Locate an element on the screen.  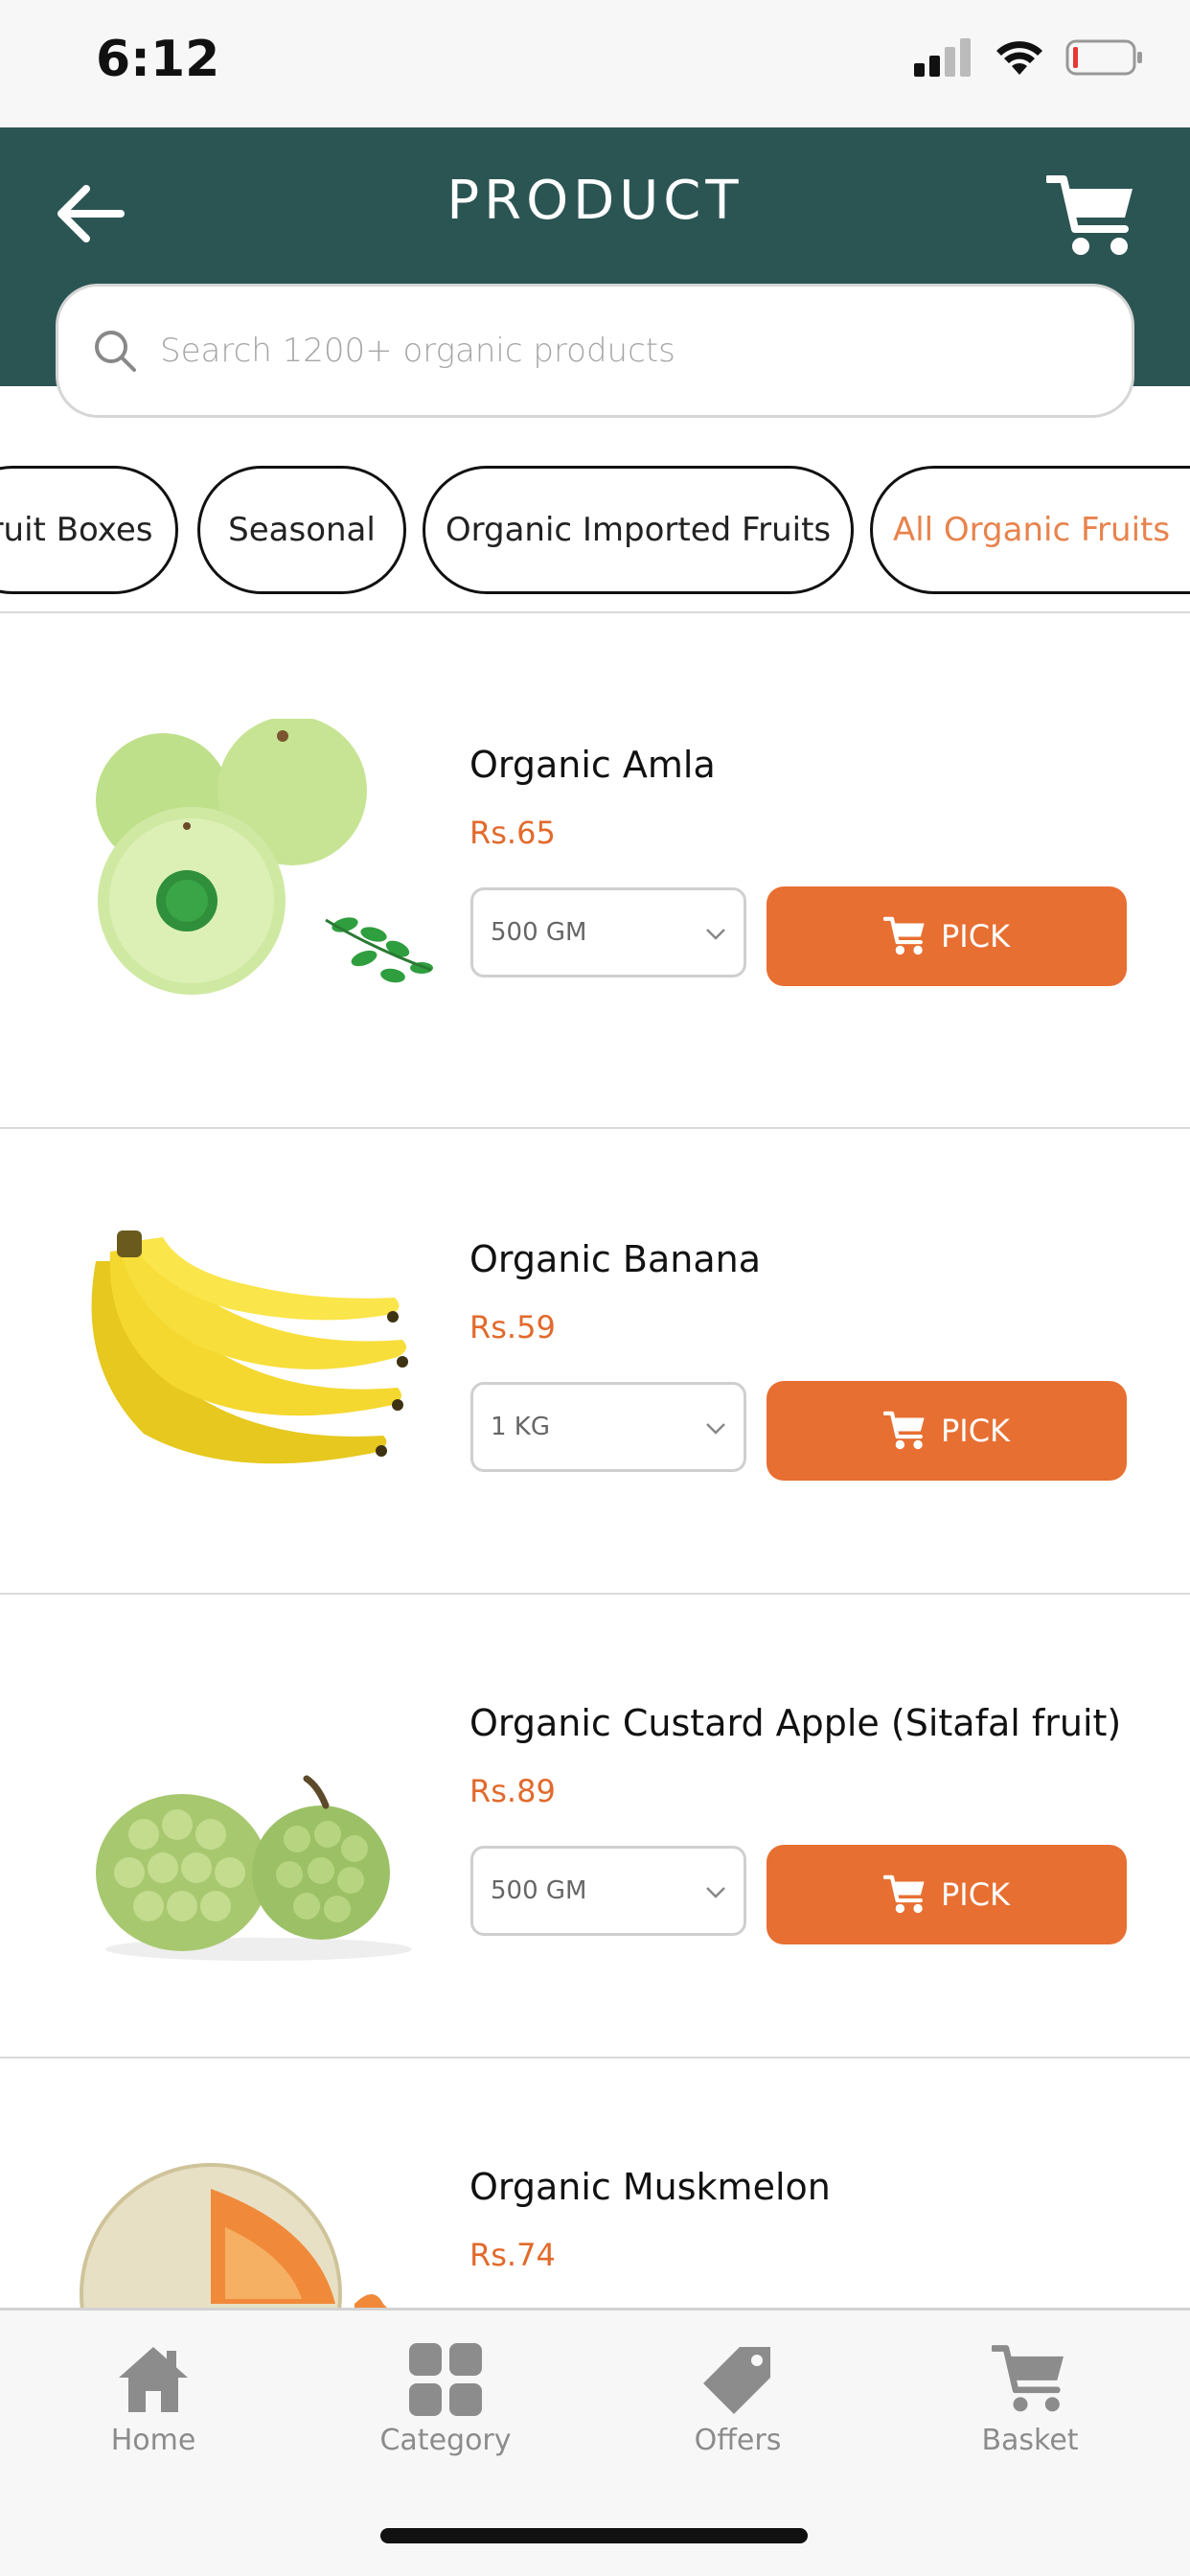
category-chip-organic-imported-fruits: Organic Imported Fruits is located at coordinates (638, 530).